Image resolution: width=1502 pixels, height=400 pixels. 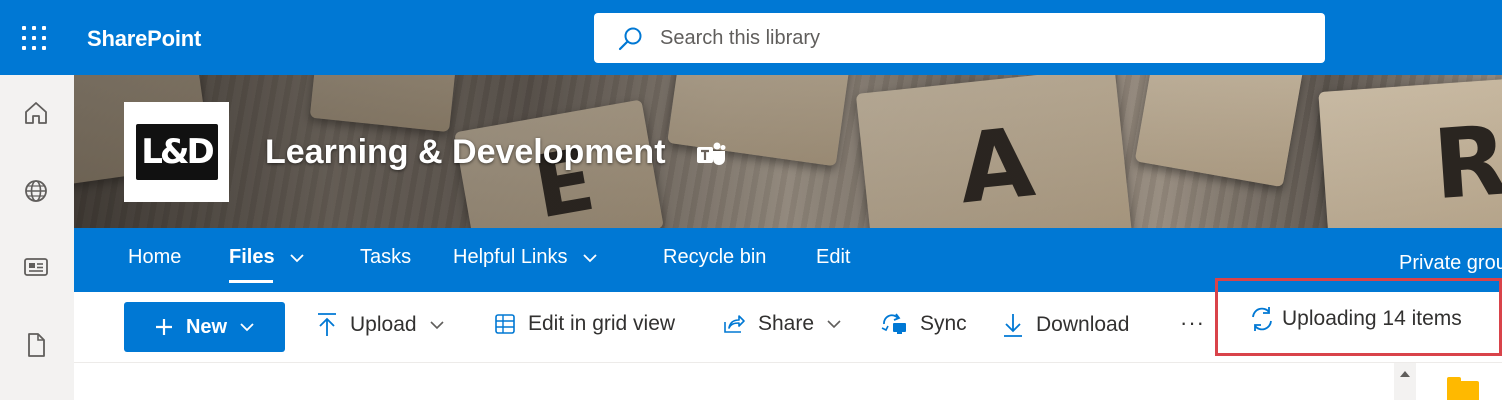 I want to click on share-button: Share, so click(x=782, y=324).